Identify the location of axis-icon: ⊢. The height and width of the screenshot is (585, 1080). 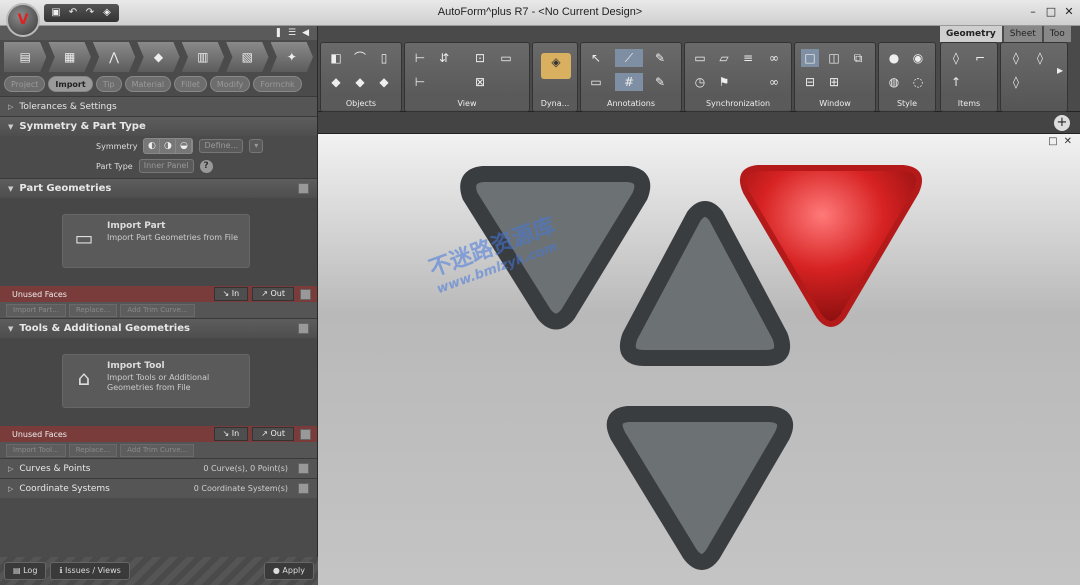
(420, 58).